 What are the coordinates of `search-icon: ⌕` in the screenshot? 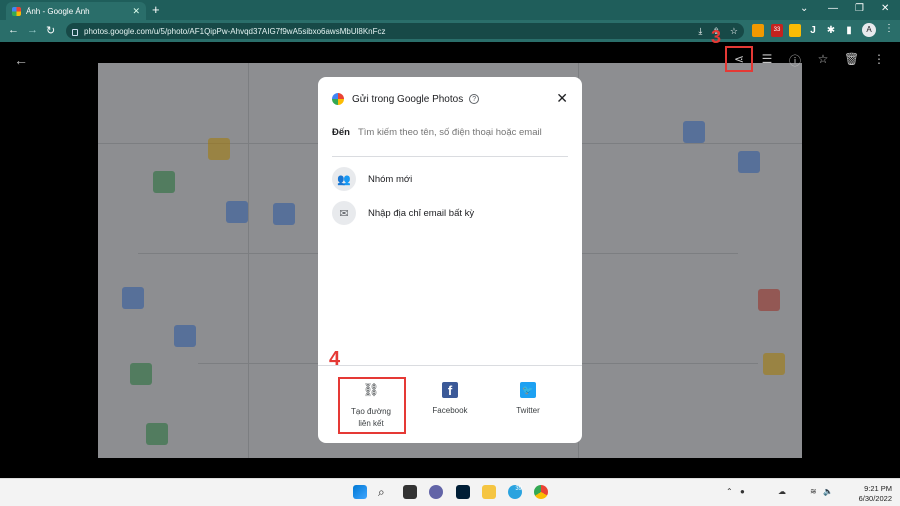 It's located at (385, 492).